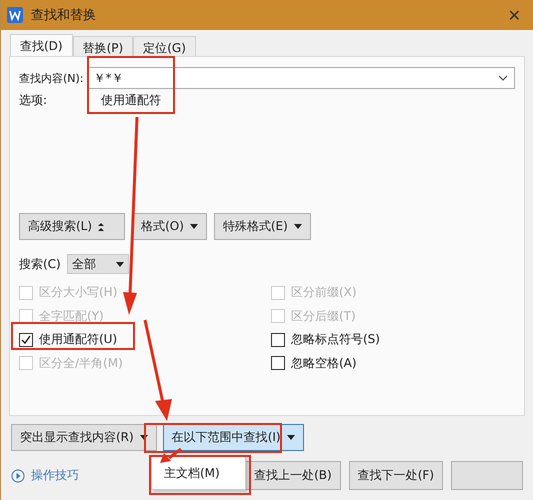  I want to click on app-logo-icon, so click(15, 15).